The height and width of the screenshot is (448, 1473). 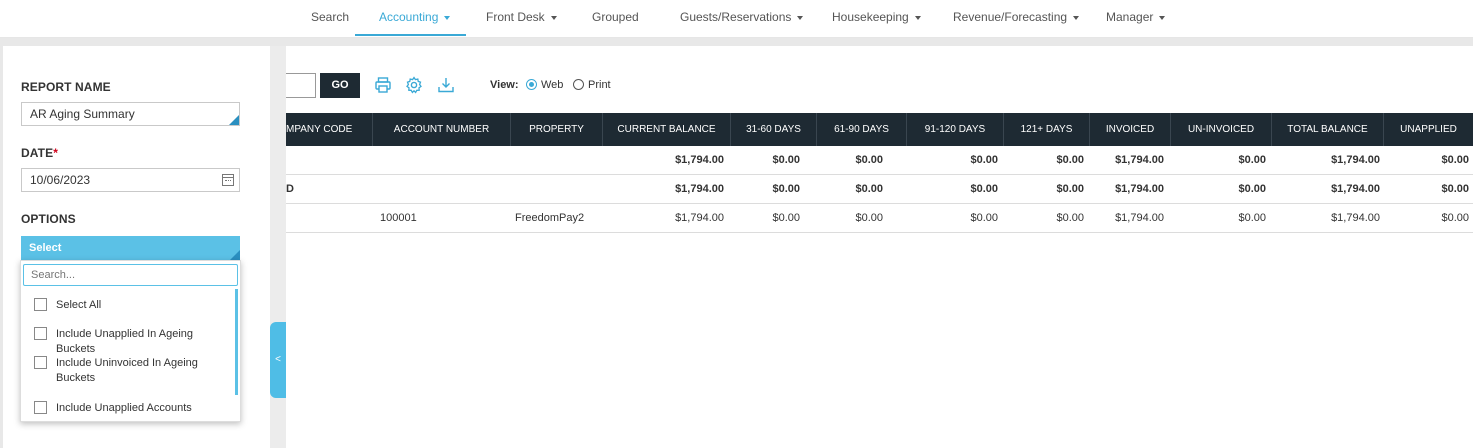 I want to click on option-label: Include Uninvoiced In Ageing Buckets, so click(x=127, y=370).